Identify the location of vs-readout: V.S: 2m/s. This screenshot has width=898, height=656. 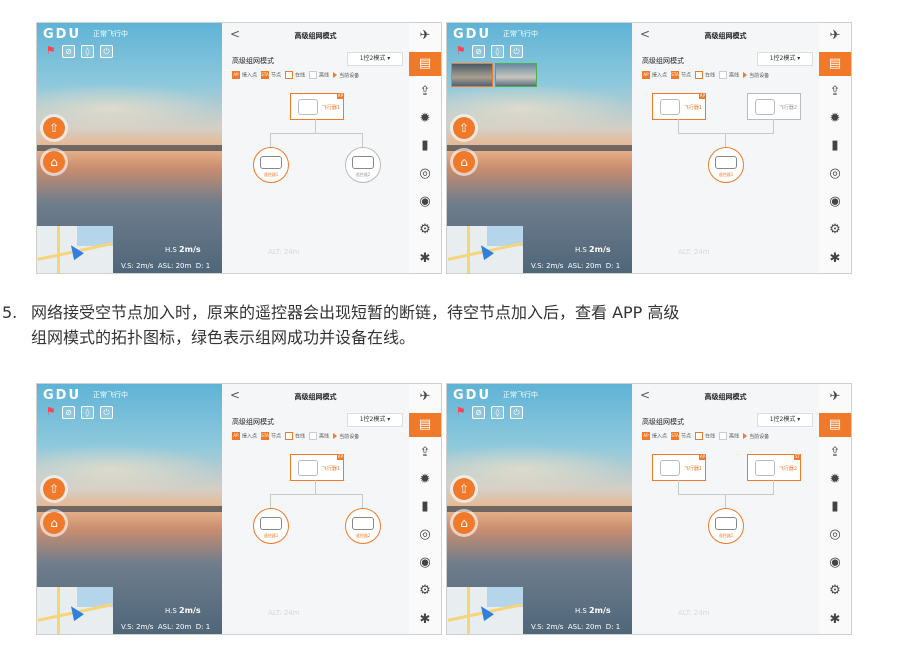
(137, 627).